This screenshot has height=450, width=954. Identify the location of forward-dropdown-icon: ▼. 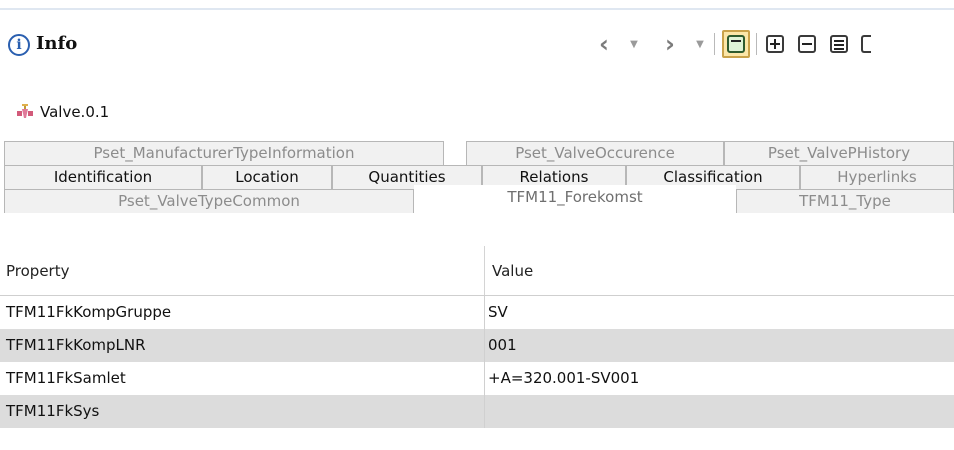
(700, 44).